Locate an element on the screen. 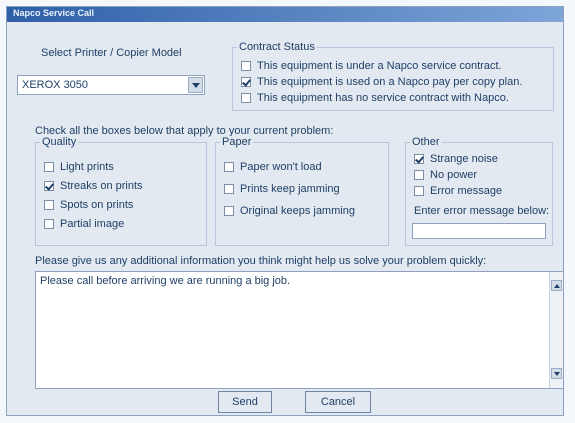 The image size is (575, 423). paper-option-wont-load: Paper won't load is located at coordinates (273, 167).